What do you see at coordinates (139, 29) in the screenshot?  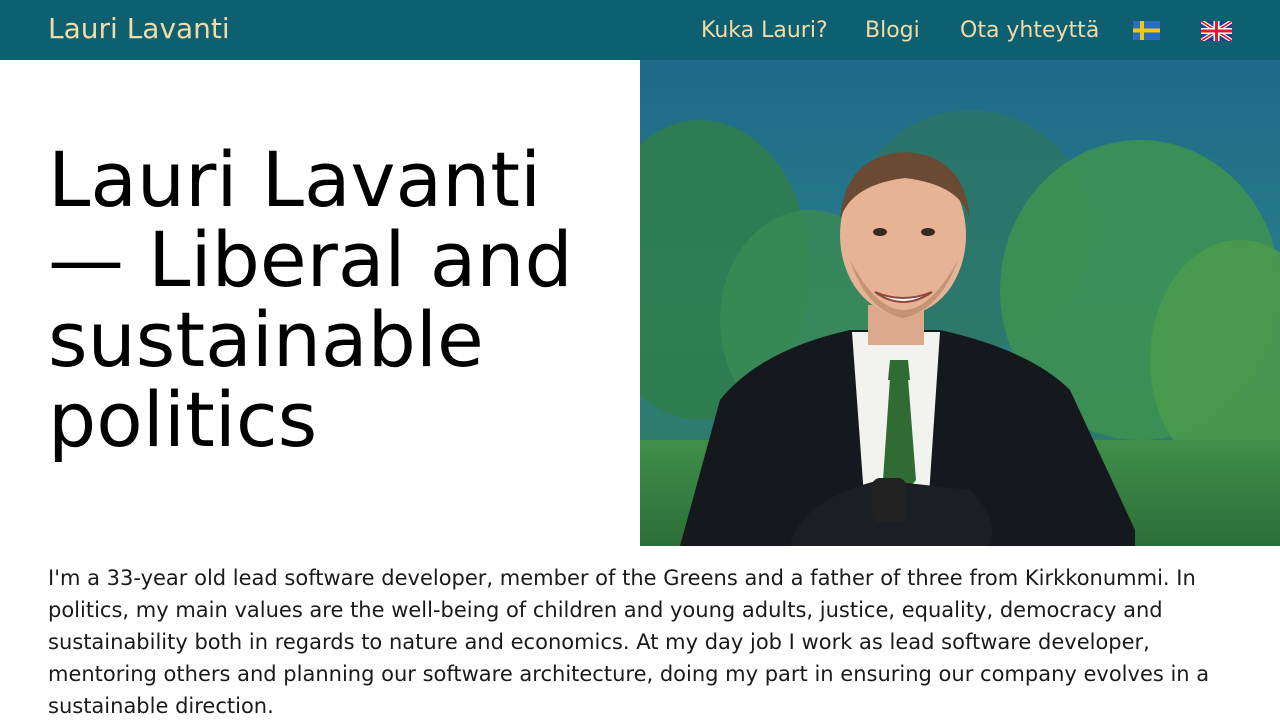 I see `site-logo-link: Lauri Lavanti` at bounding box center [139, 29].